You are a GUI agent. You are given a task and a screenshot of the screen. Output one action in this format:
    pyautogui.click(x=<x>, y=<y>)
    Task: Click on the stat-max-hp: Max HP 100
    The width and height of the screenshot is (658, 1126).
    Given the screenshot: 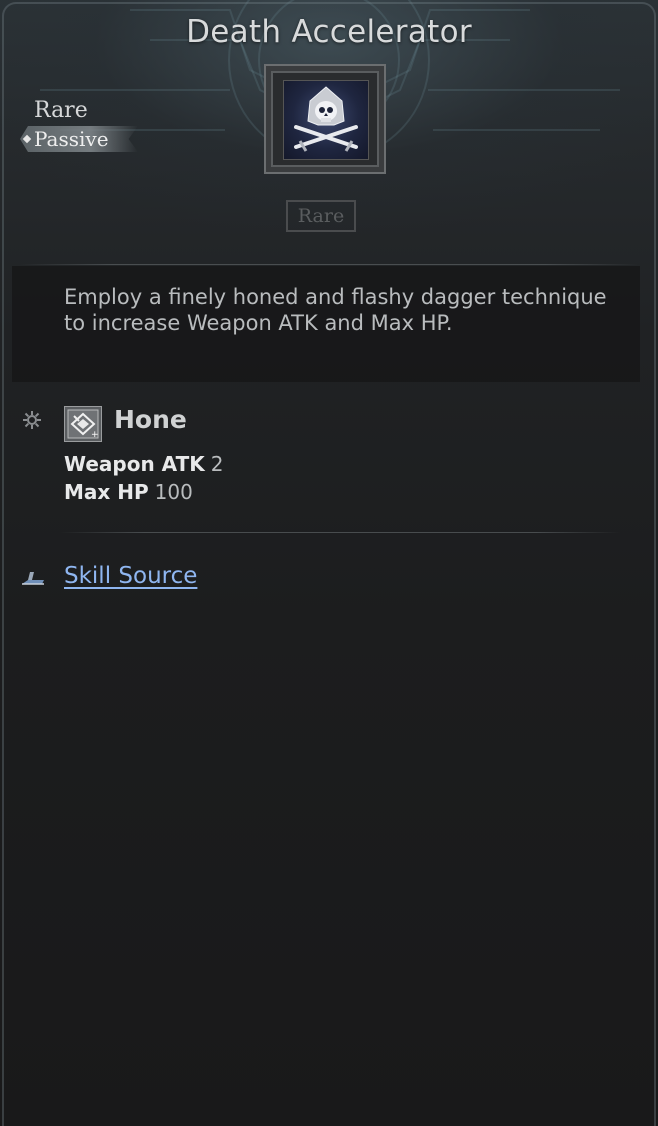 What is the action you would take?
    pyautogui.click(x=128, y=492)
    